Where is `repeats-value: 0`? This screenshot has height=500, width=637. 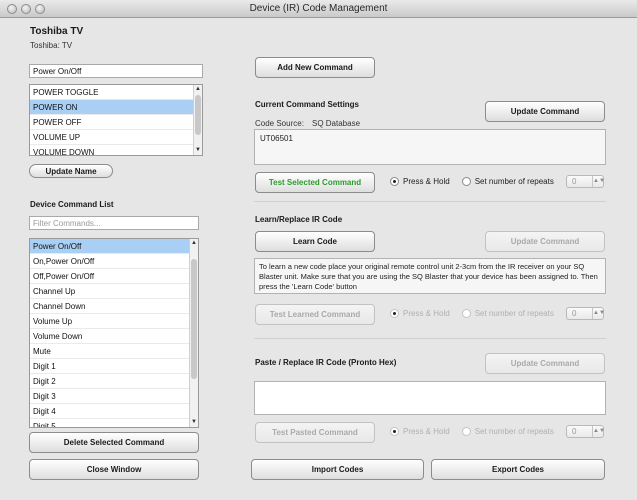 repeats-value: 0 is located at coordinates (574, 181).